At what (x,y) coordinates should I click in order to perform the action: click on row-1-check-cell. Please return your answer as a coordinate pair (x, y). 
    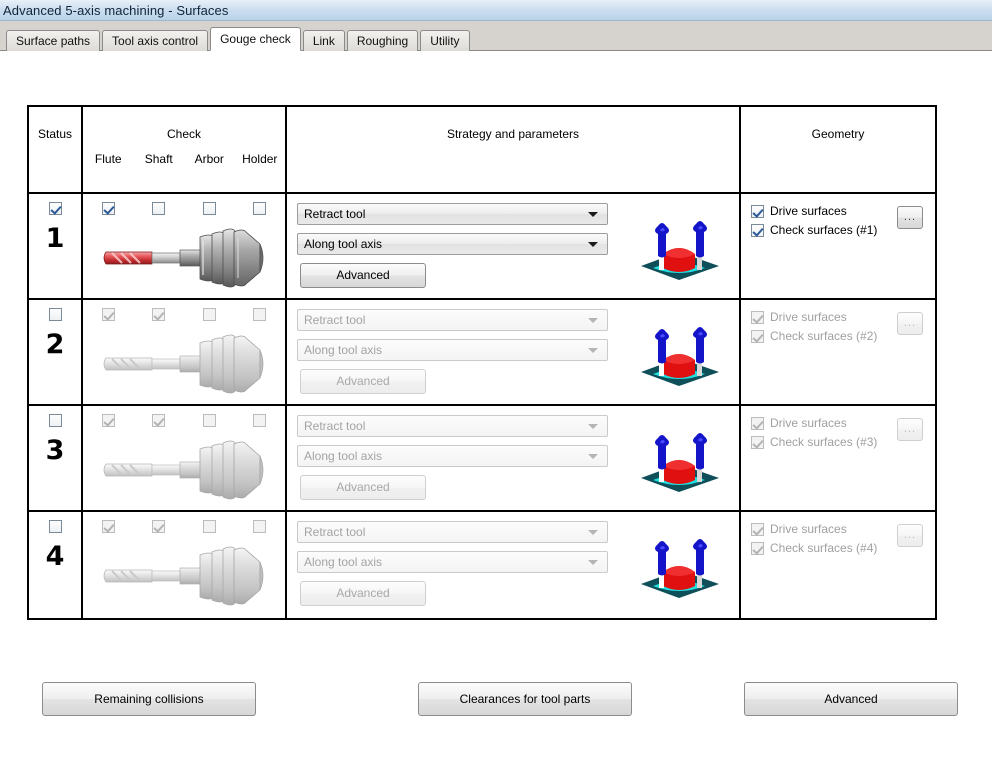
    Looking at the image, I should click on (185, 246).